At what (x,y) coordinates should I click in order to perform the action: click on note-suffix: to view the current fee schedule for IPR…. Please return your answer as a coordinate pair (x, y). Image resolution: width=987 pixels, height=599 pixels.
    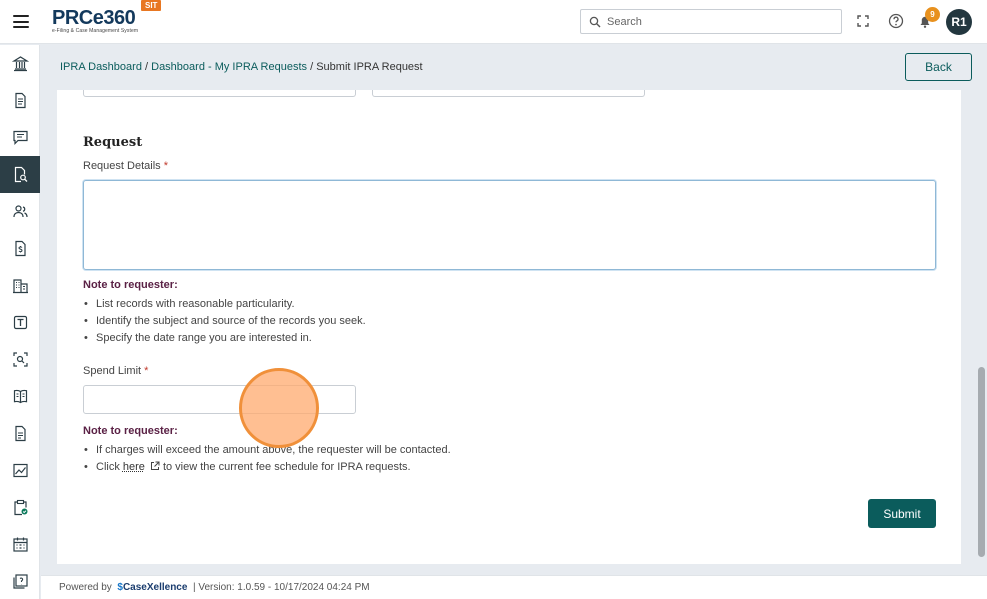
    Looking at the image, I should click on (287, 467).